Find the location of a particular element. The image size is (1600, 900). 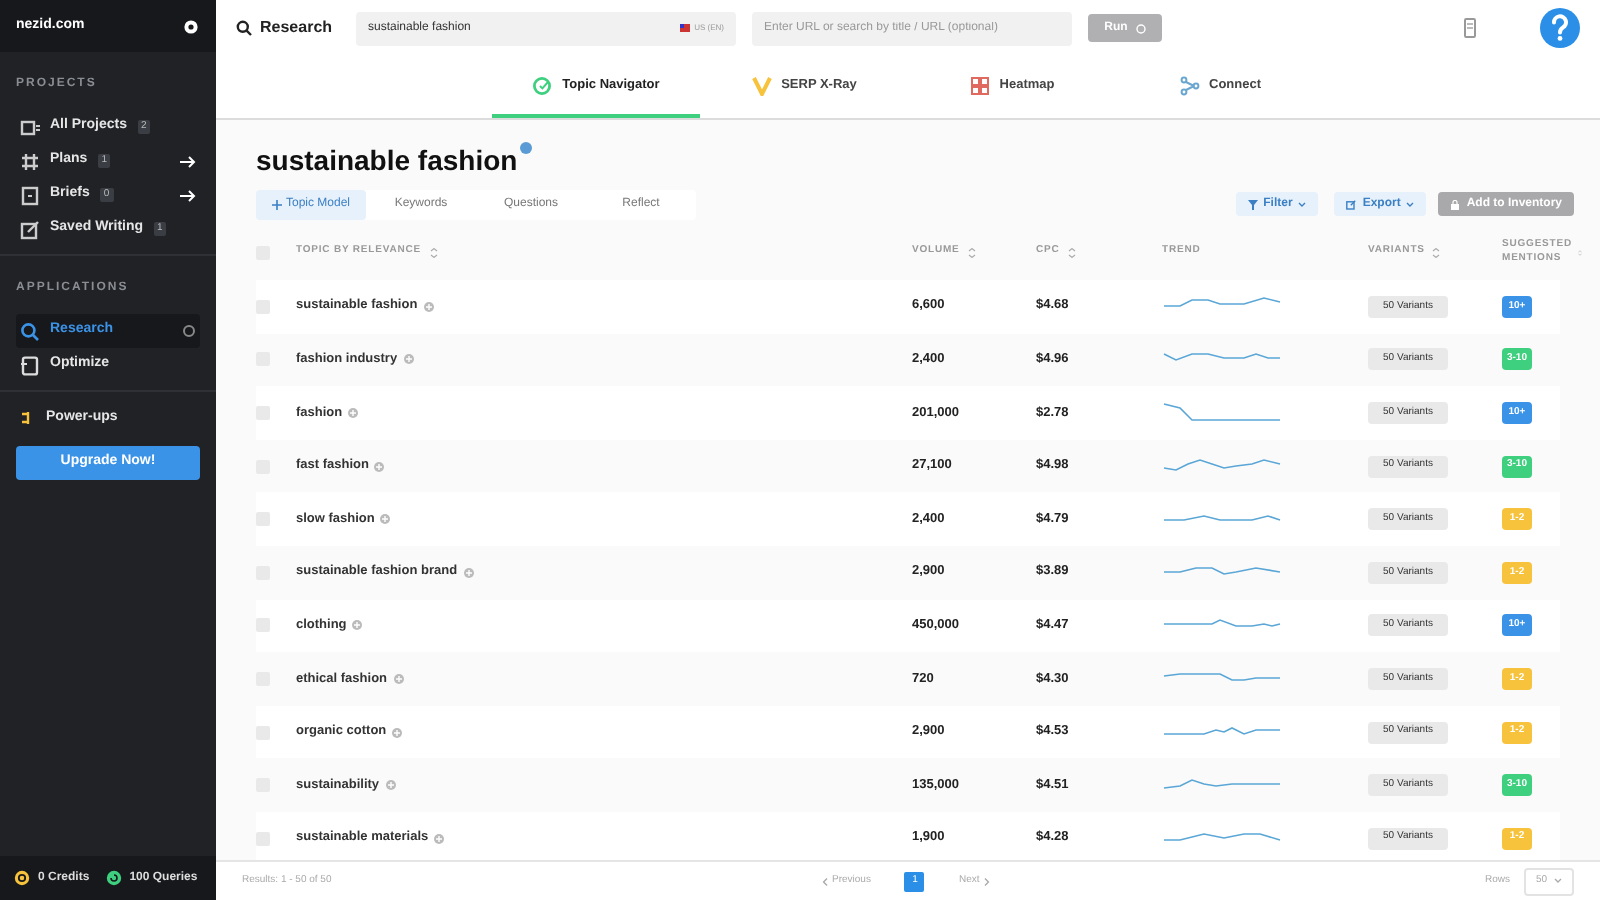

timer-icon is located at coordinates (1140, 28).